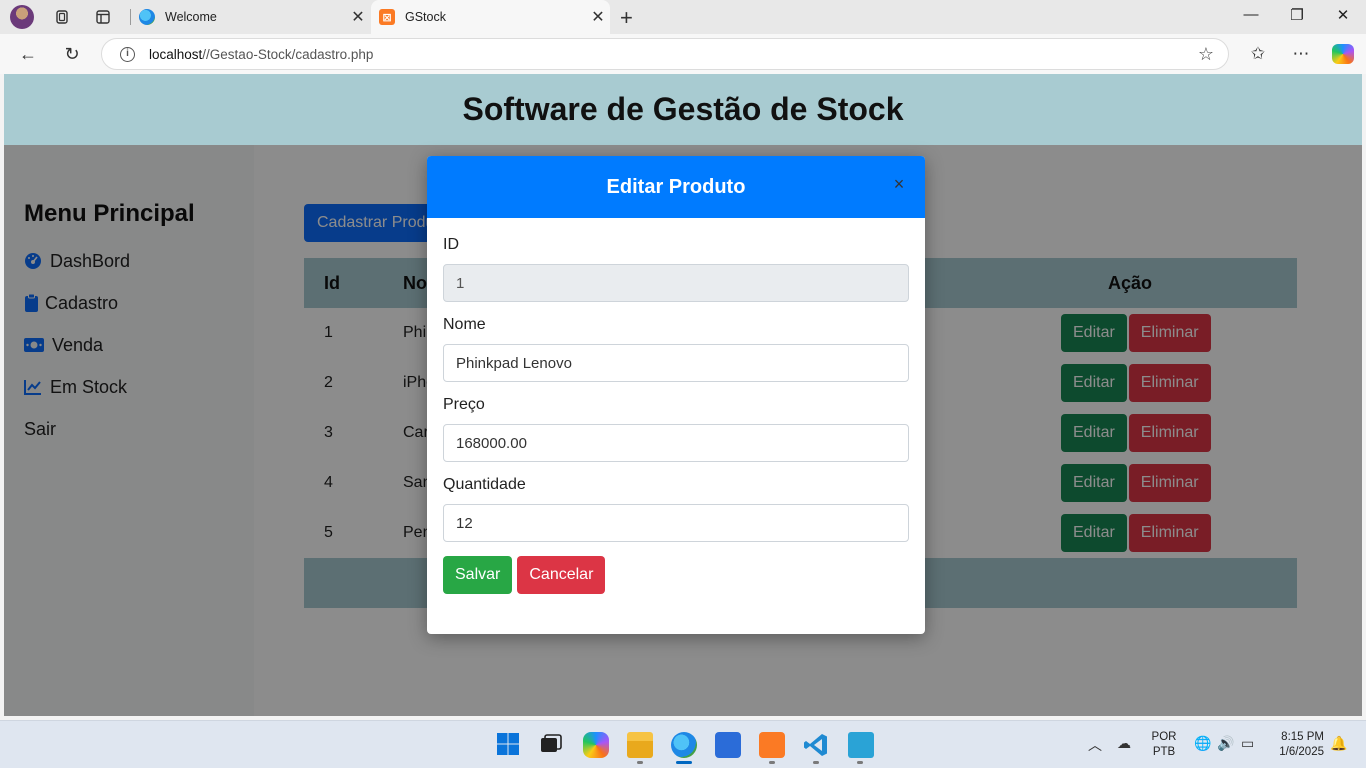 The image size is (1366, 768). What do you see at coordinates (191, 17) in the screenshot?
I see `tab-title: Welcome` at bounding box center [191, 17].